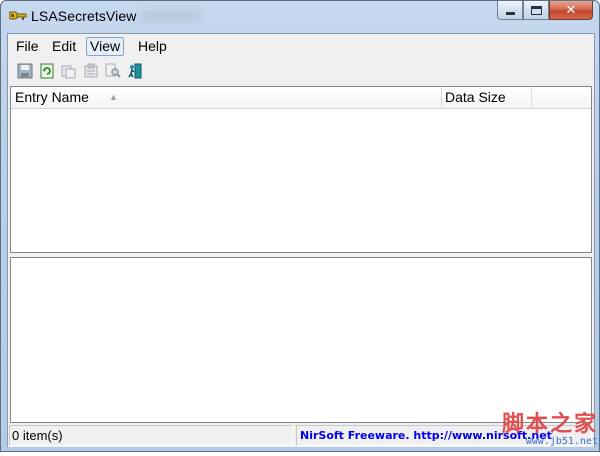 This screenshot has height=456, width=600. I want to click on status-item-count: 0 item(s), so click(151, 435).